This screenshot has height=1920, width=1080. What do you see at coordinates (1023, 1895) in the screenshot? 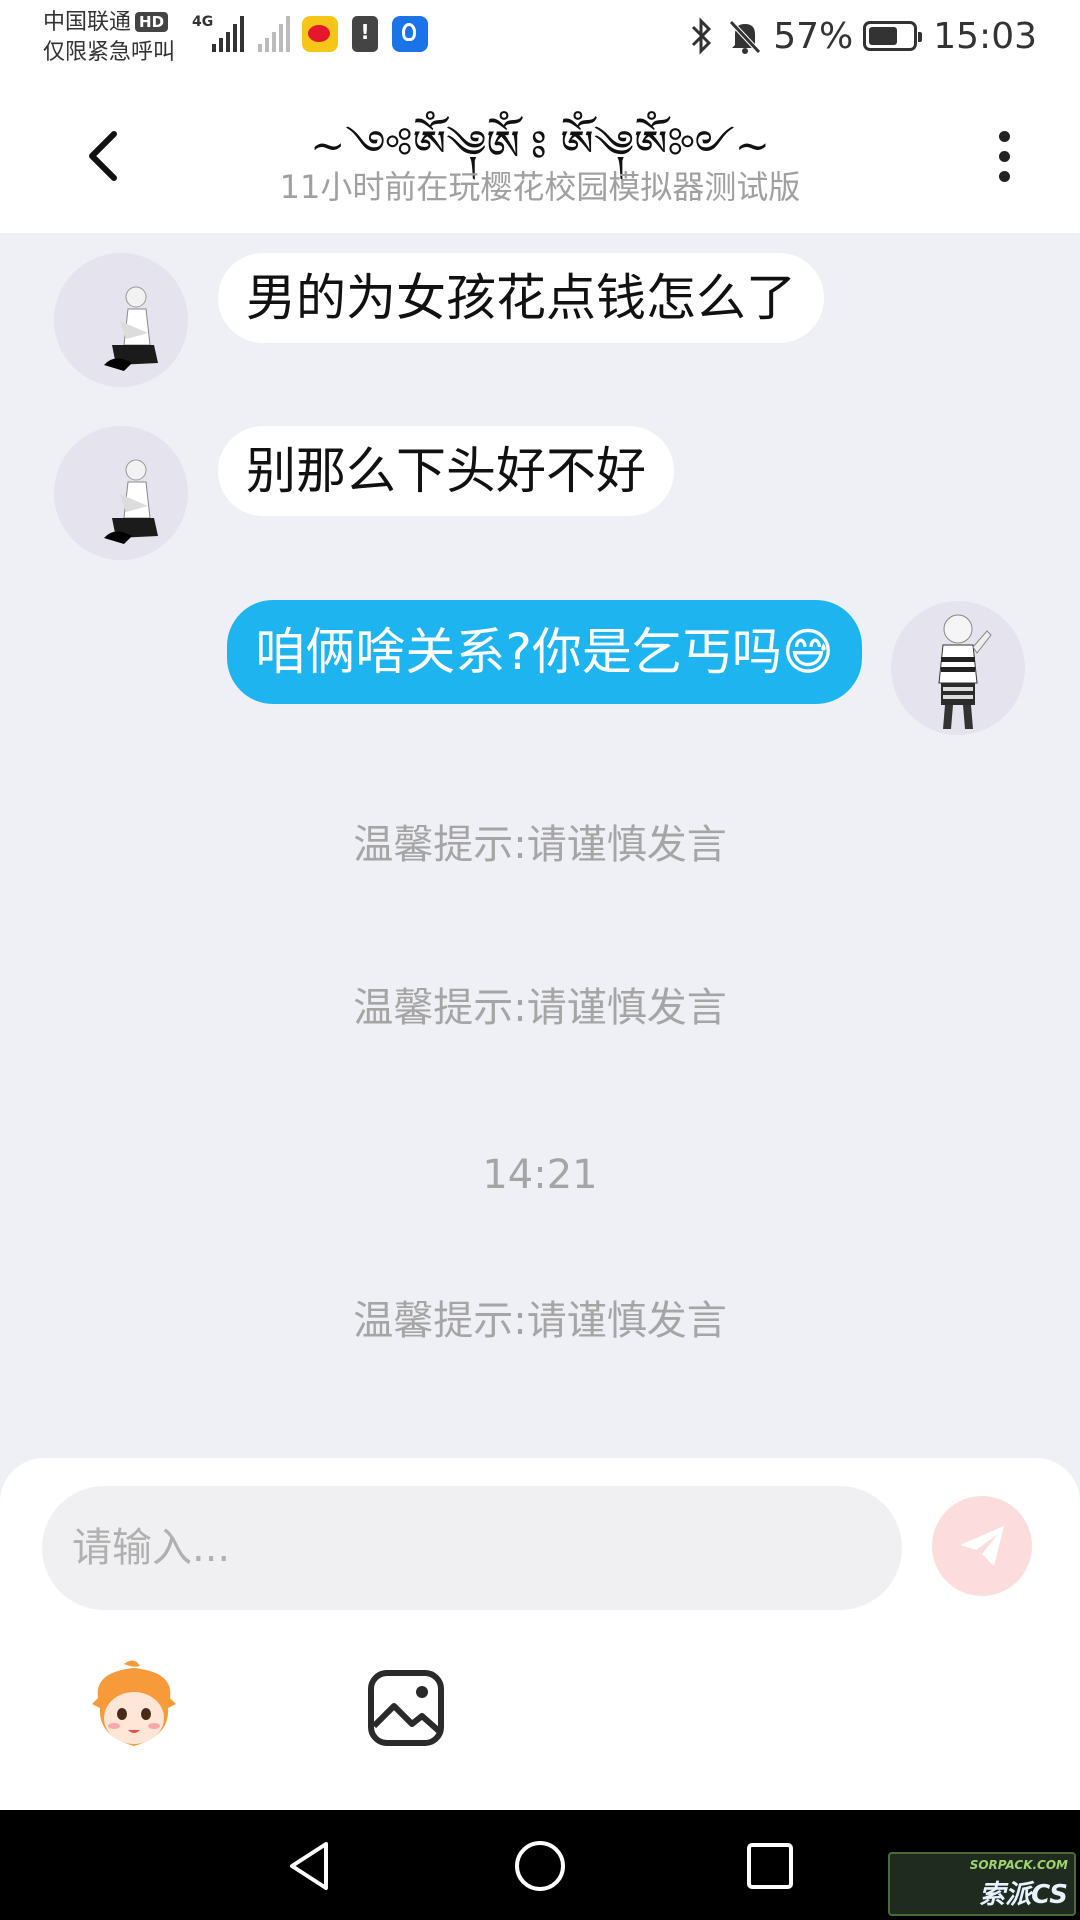
I see `watermark-brand: 索派CS` at bounding box center [1023, 1895].